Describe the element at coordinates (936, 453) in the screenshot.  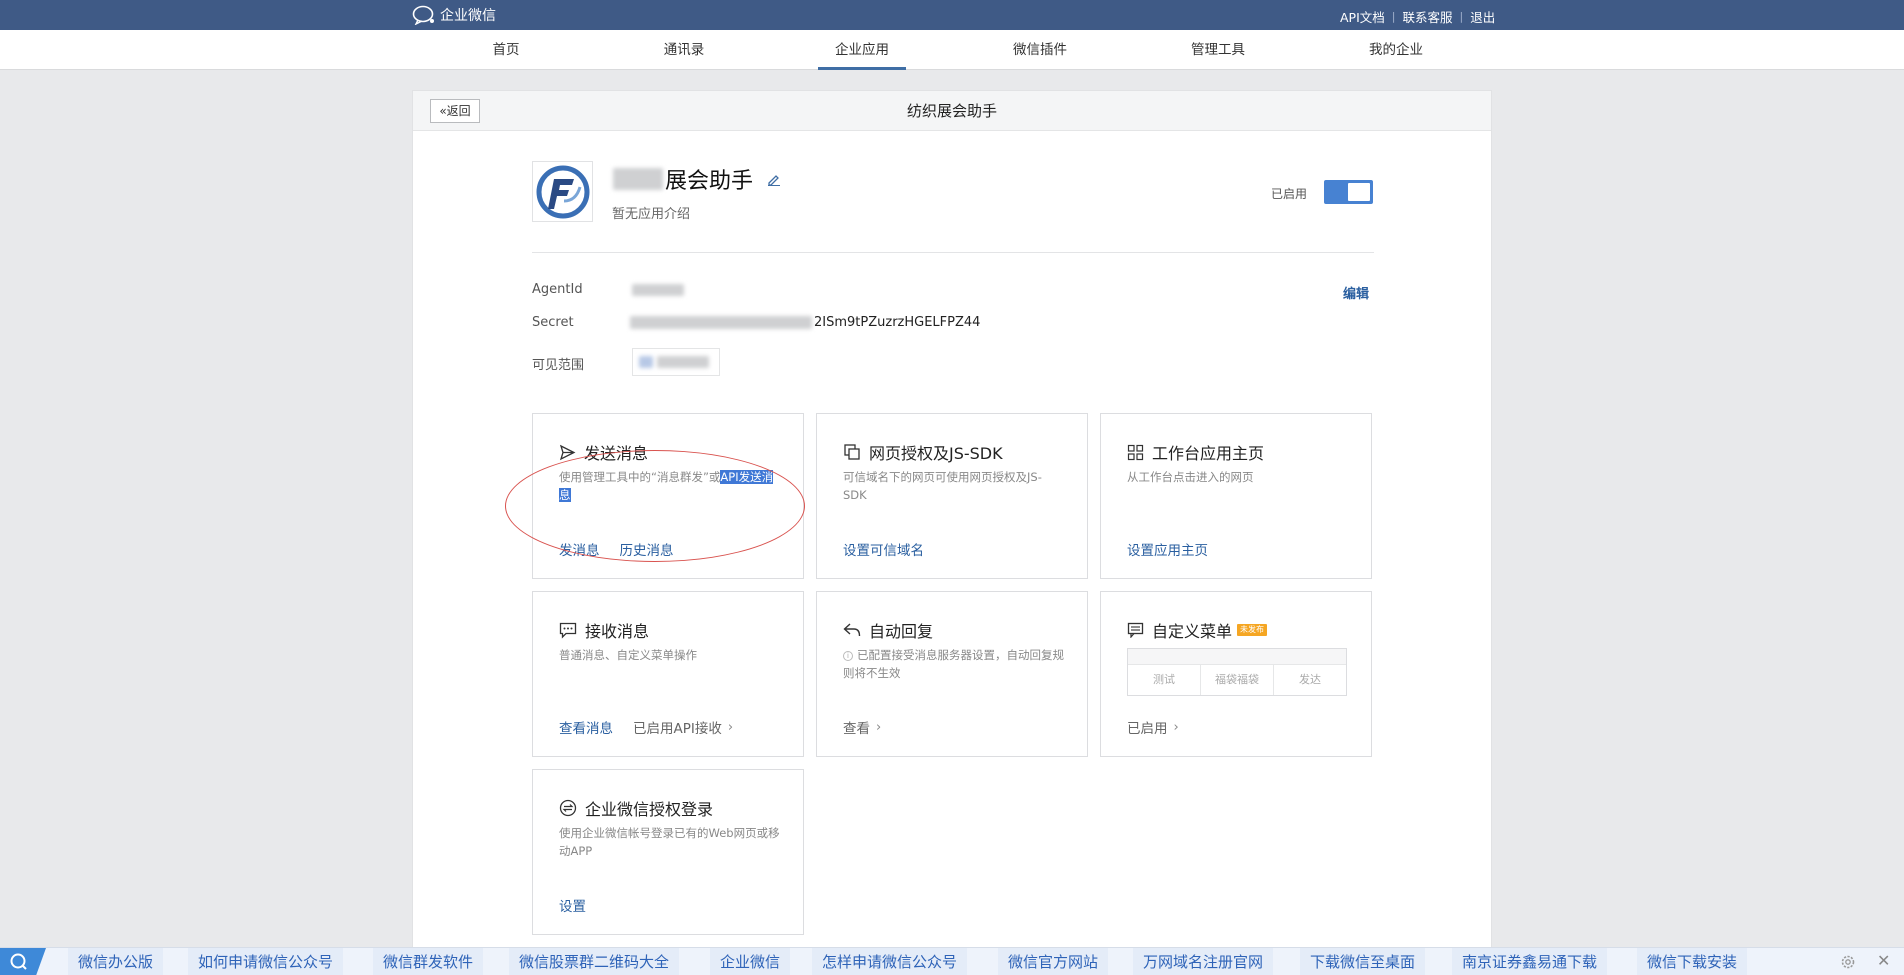
I see `feature-title-text: 网页授权及JS-SDK` at that location.